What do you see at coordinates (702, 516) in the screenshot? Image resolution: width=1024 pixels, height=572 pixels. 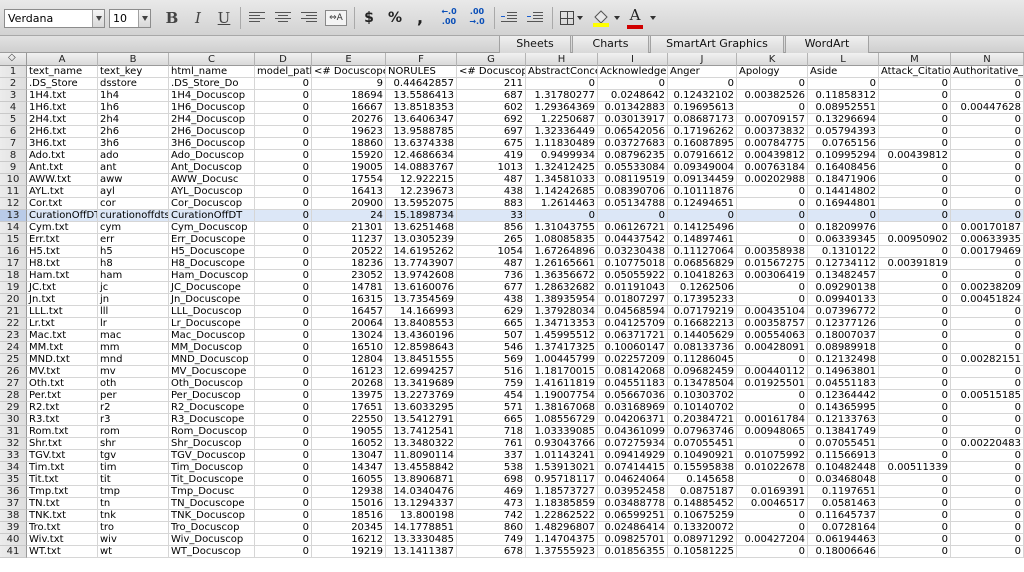 I see `table-cell: 0.10675259` at bounding box center [702, 516].